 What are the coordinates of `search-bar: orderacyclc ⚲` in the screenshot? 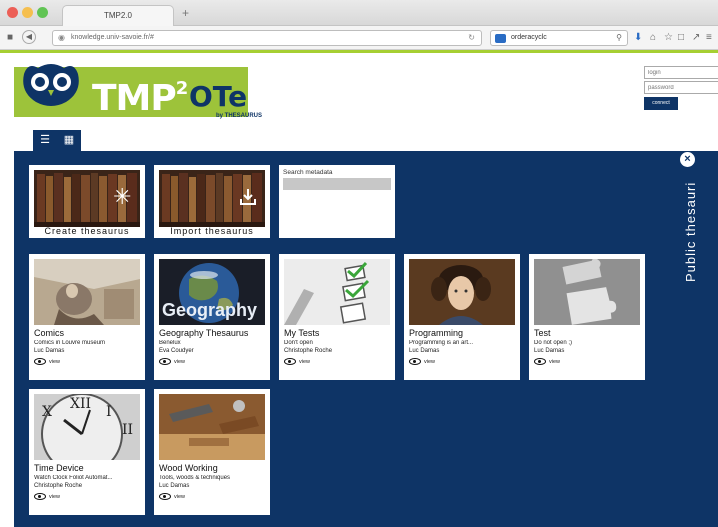 It's located at (559, 38).